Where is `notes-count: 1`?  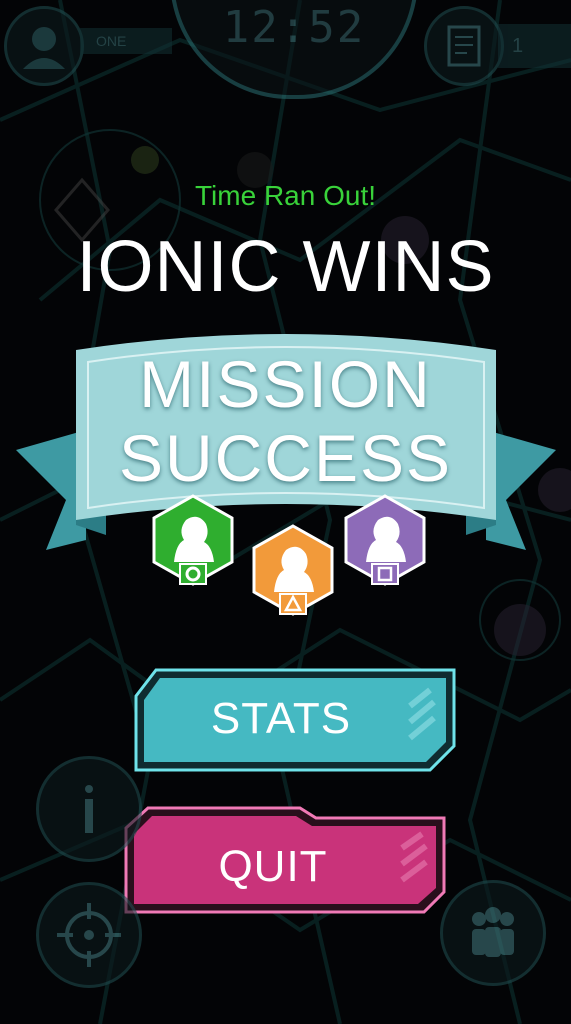
notes-count: 1 is located at coordinates (534, 46).